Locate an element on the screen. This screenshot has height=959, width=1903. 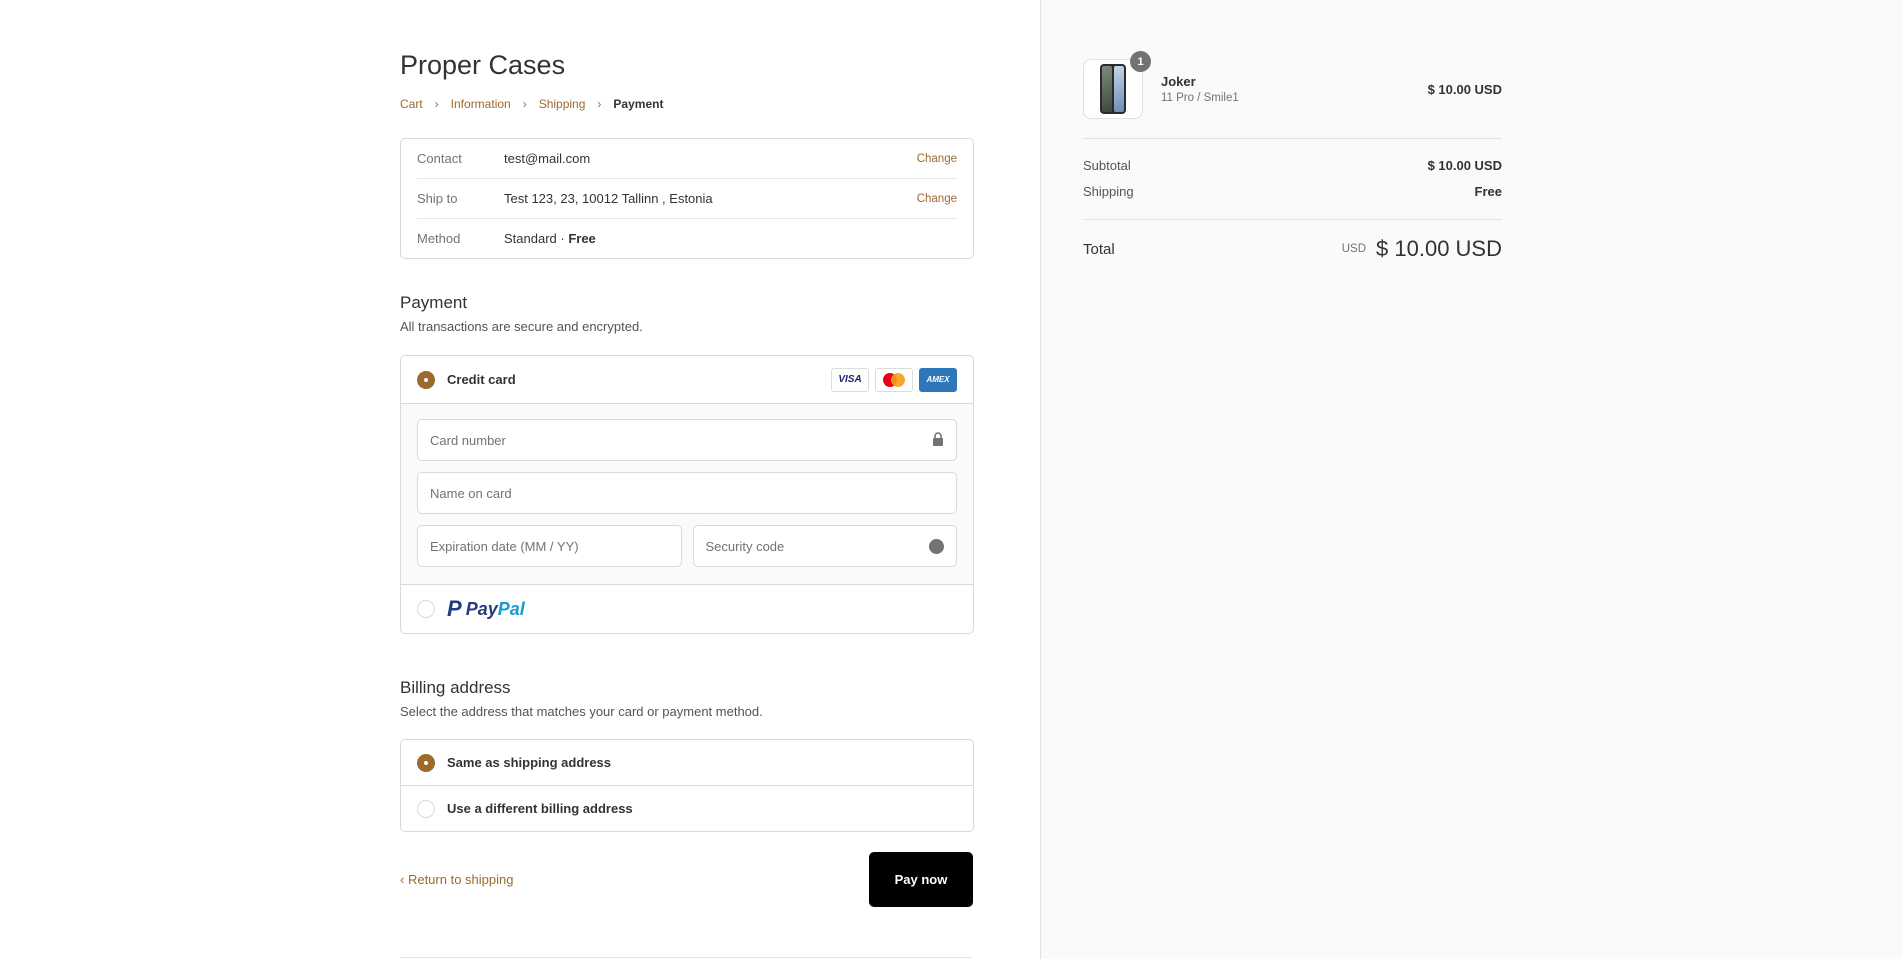
shipto-label: Ship to is located at coordinates (437, 198).